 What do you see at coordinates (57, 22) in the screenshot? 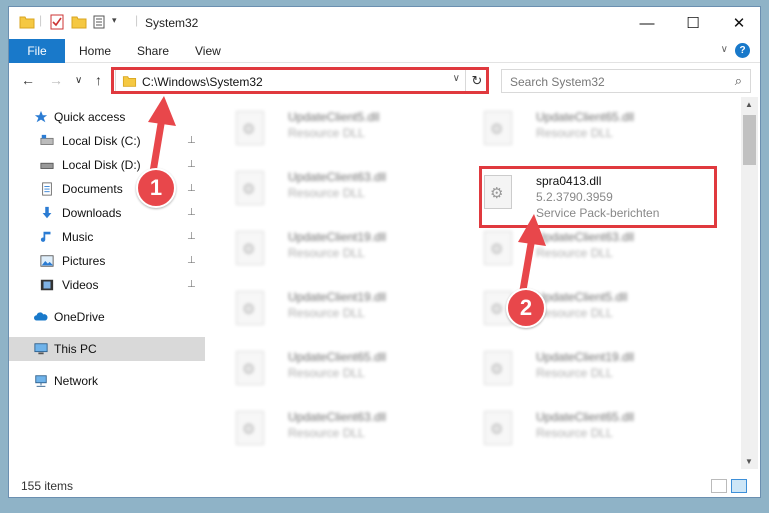
I see `properties-icon` at bounding box center [57, 22].